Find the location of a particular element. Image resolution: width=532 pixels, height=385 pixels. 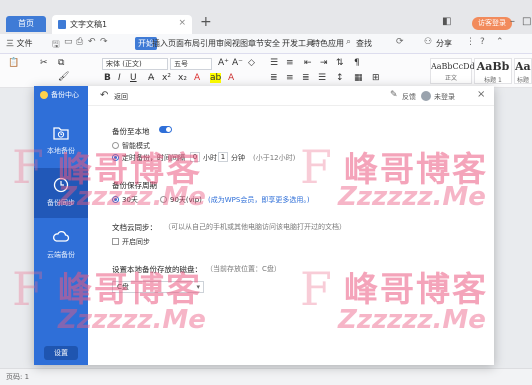

tab-home: 首页 is located at coordinates (26, 24).